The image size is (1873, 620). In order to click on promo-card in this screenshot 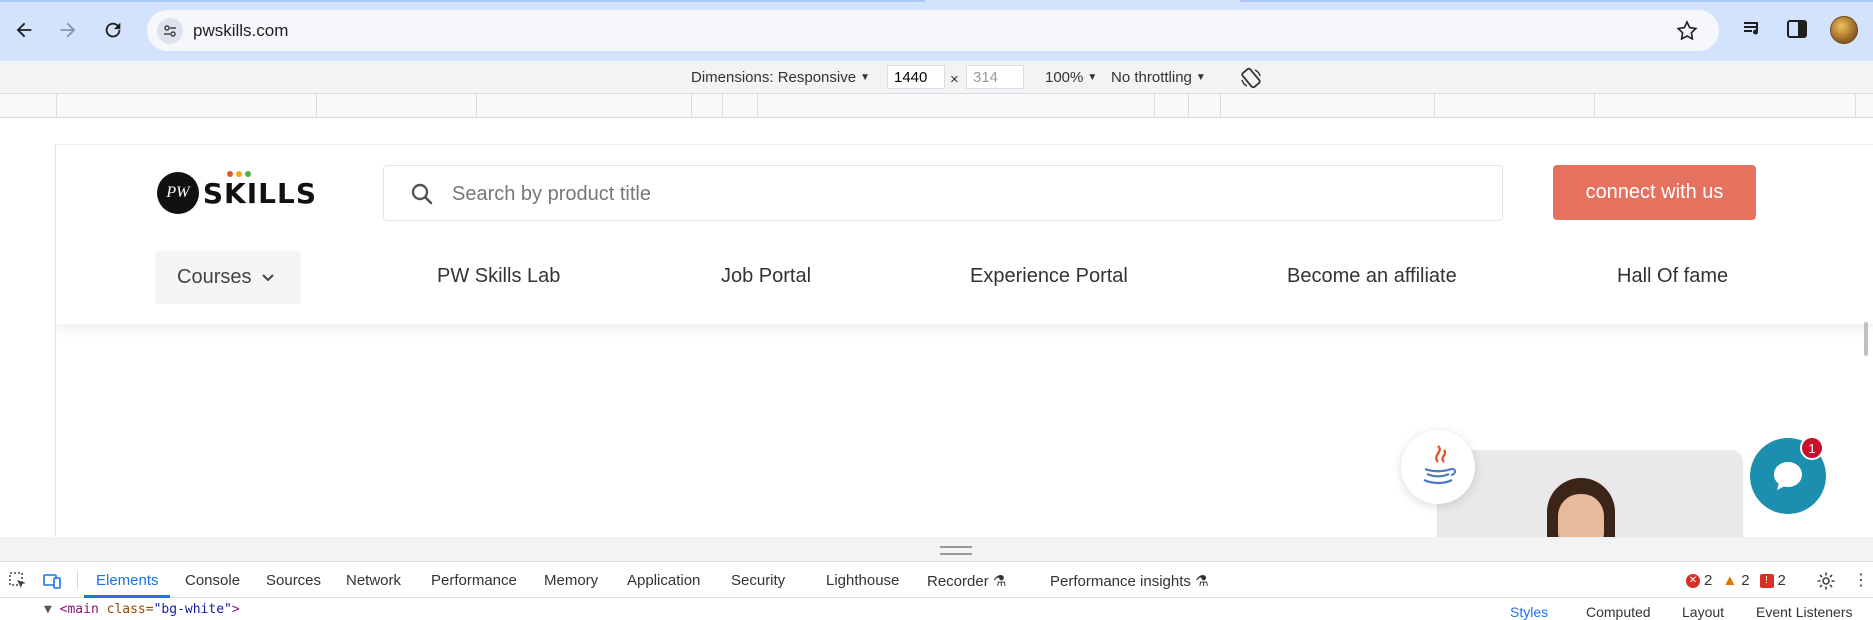, I will do `click(1590, 493)`.